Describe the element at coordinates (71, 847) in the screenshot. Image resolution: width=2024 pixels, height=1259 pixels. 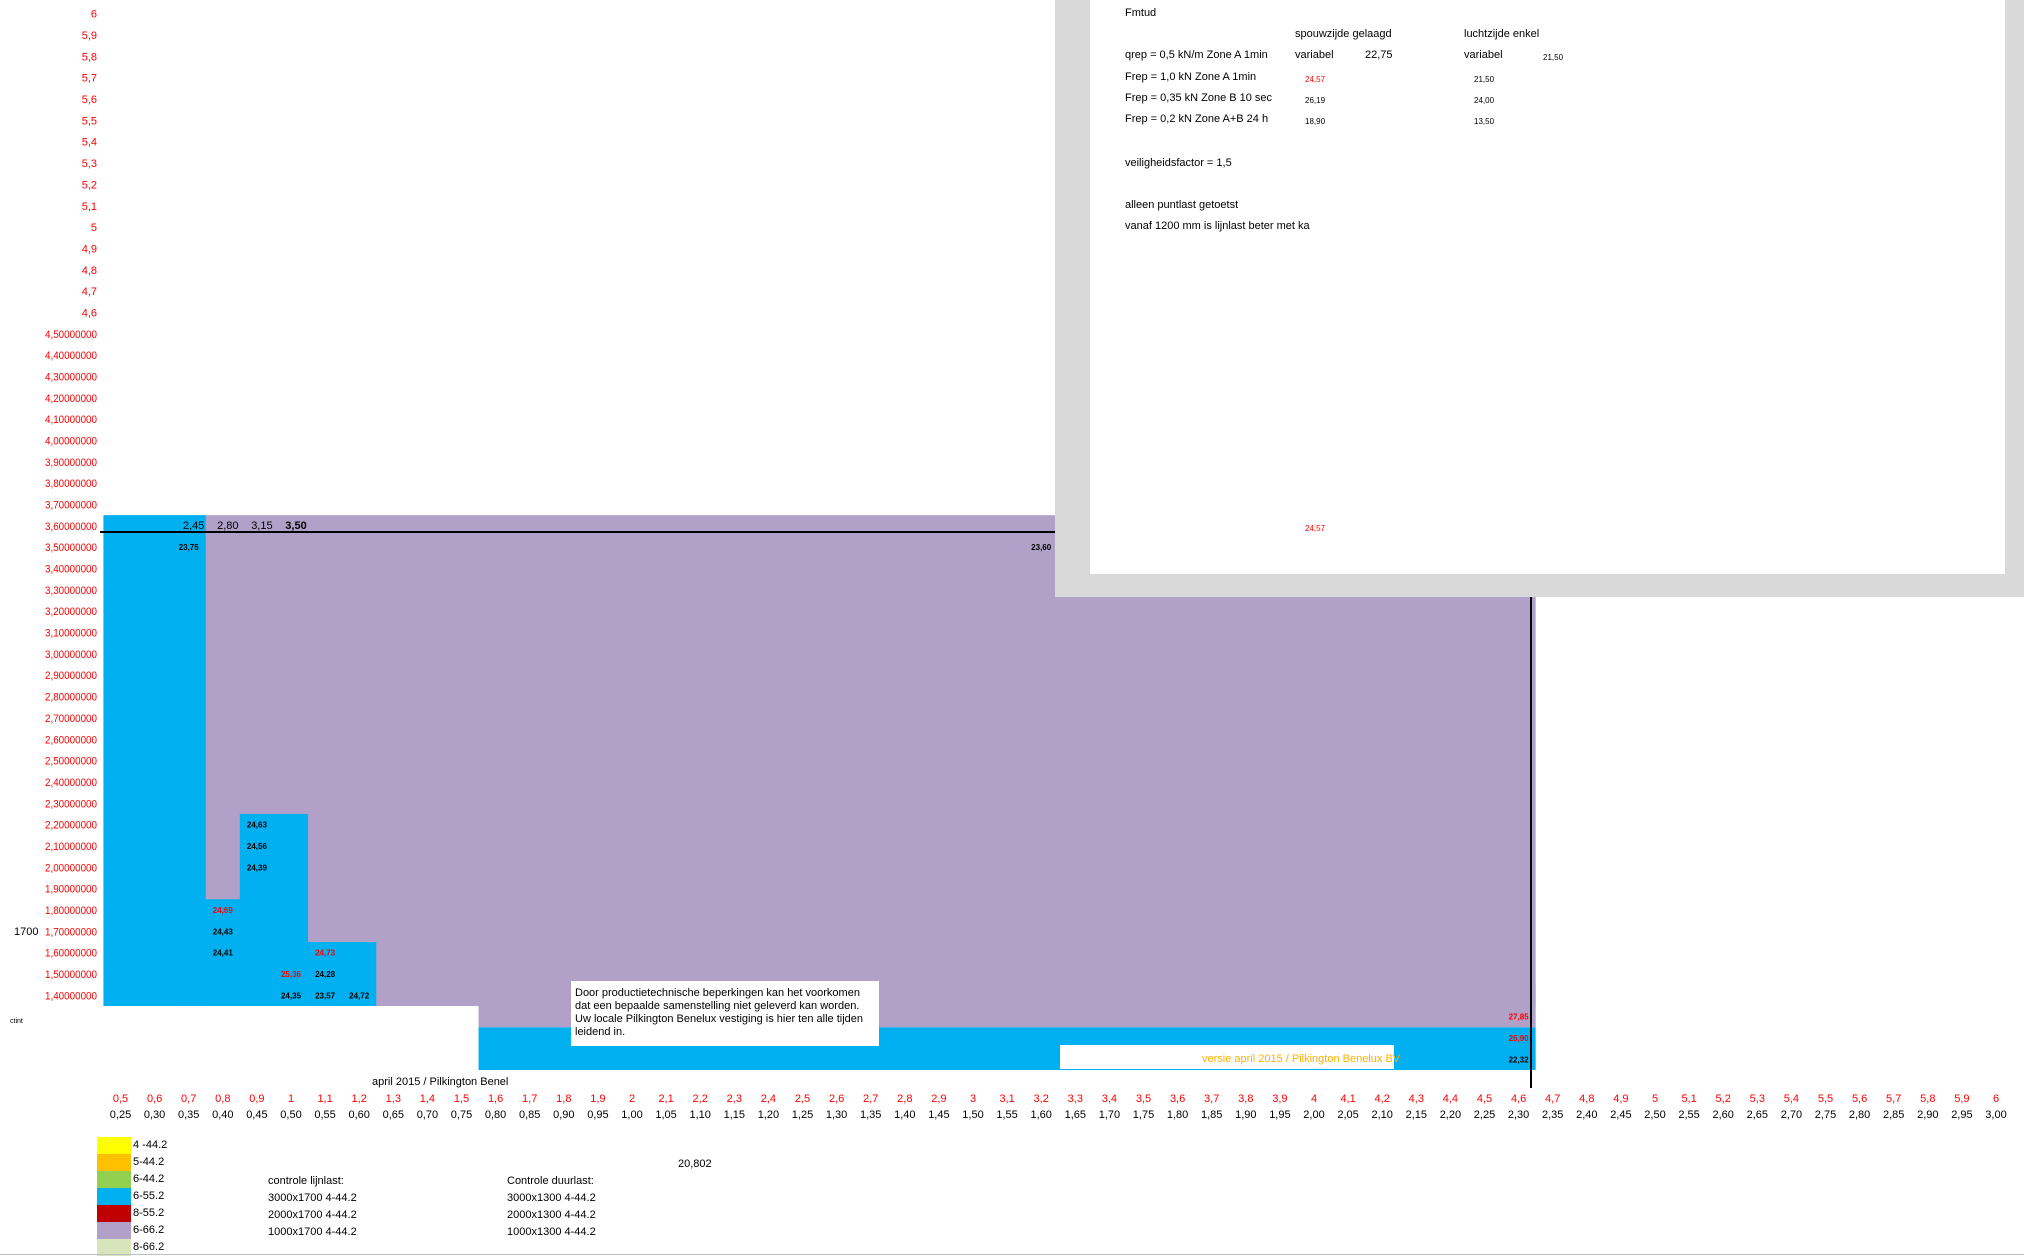
I see `y-tick-label: 2,10000000` at that location.